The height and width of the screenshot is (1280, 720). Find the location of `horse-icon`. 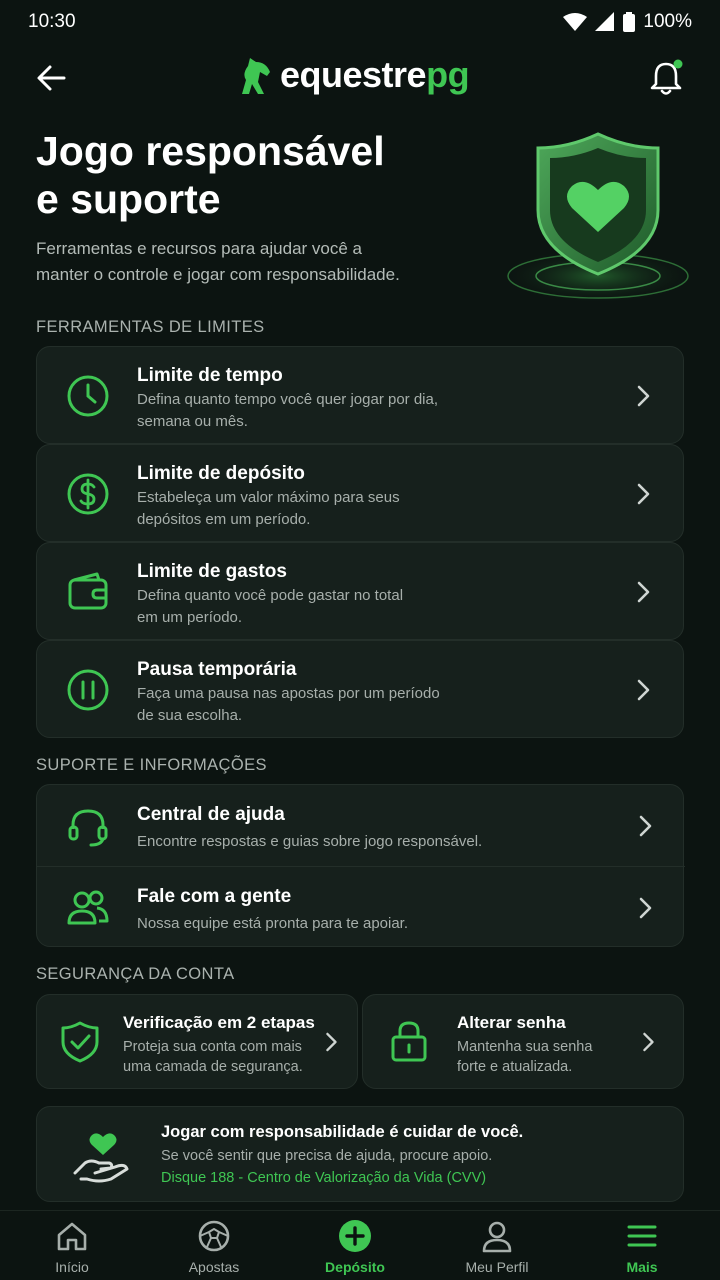

horse-icon is located at coordinates (256, 76).